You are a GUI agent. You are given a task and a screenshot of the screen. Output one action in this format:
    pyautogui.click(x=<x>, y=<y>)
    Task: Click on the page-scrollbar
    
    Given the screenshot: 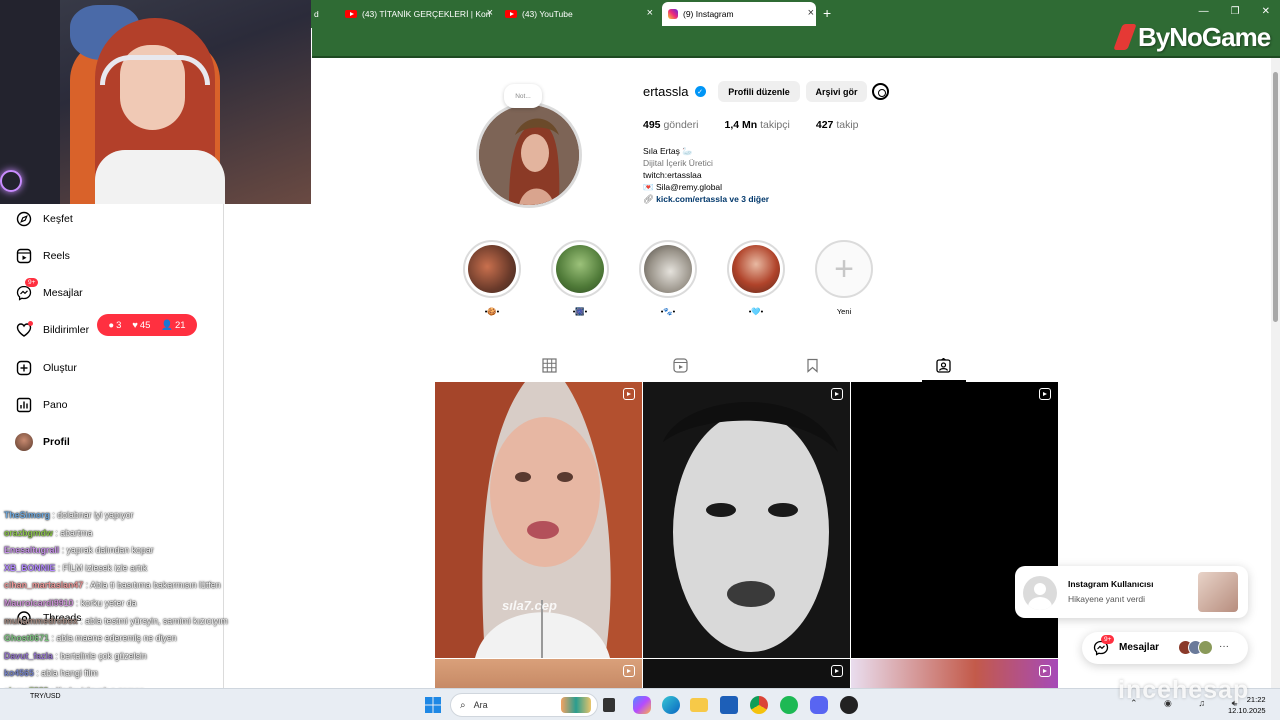 What is the action you would take?
    pyautogui.click(x=1275, y=373)
    